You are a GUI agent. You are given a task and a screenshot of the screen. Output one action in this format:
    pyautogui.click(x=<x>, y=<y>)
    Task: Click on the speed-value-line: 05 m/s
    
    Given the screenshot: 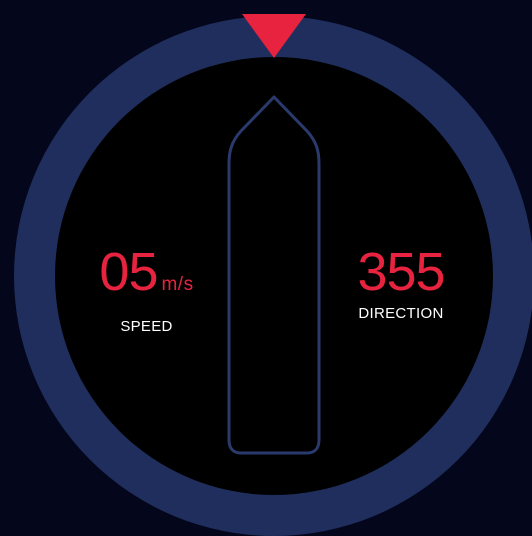 What is the action you would take?
    pyautogui.click(x=146, y=278)
    